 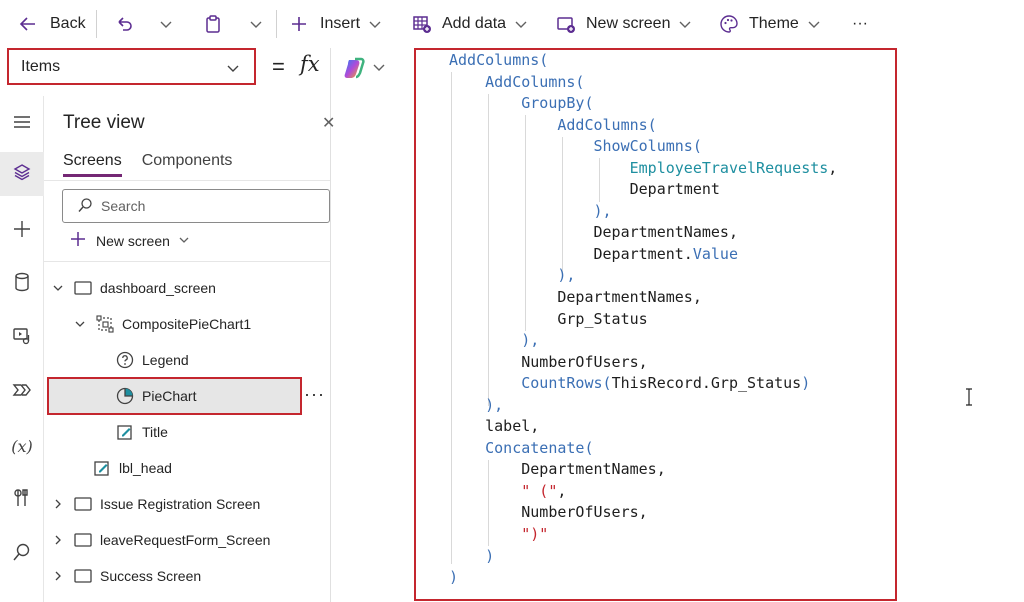 What do you see at coordinates (158, 288) in the screenshot?
I see `tree-node-label: dashboard_screen` at bounding box center [158, 288].